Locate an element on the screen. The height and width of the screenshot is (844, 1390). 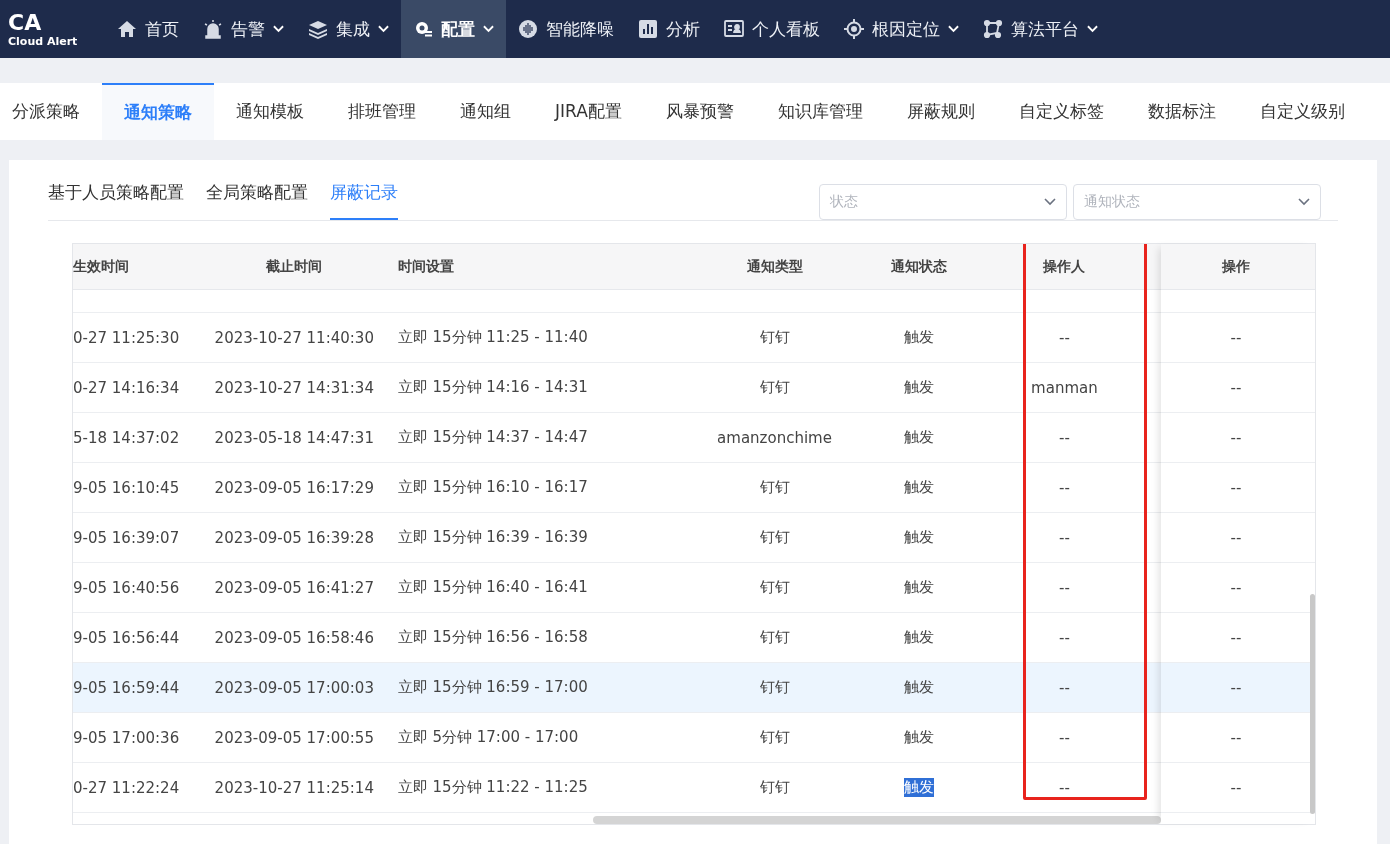
table-row: 0-27 11:25:30 2023-10-27 11:40:30 立即 15分钟 11:25 - 11:40 钉钉 触发 -- is located at coordinates (617, 338).